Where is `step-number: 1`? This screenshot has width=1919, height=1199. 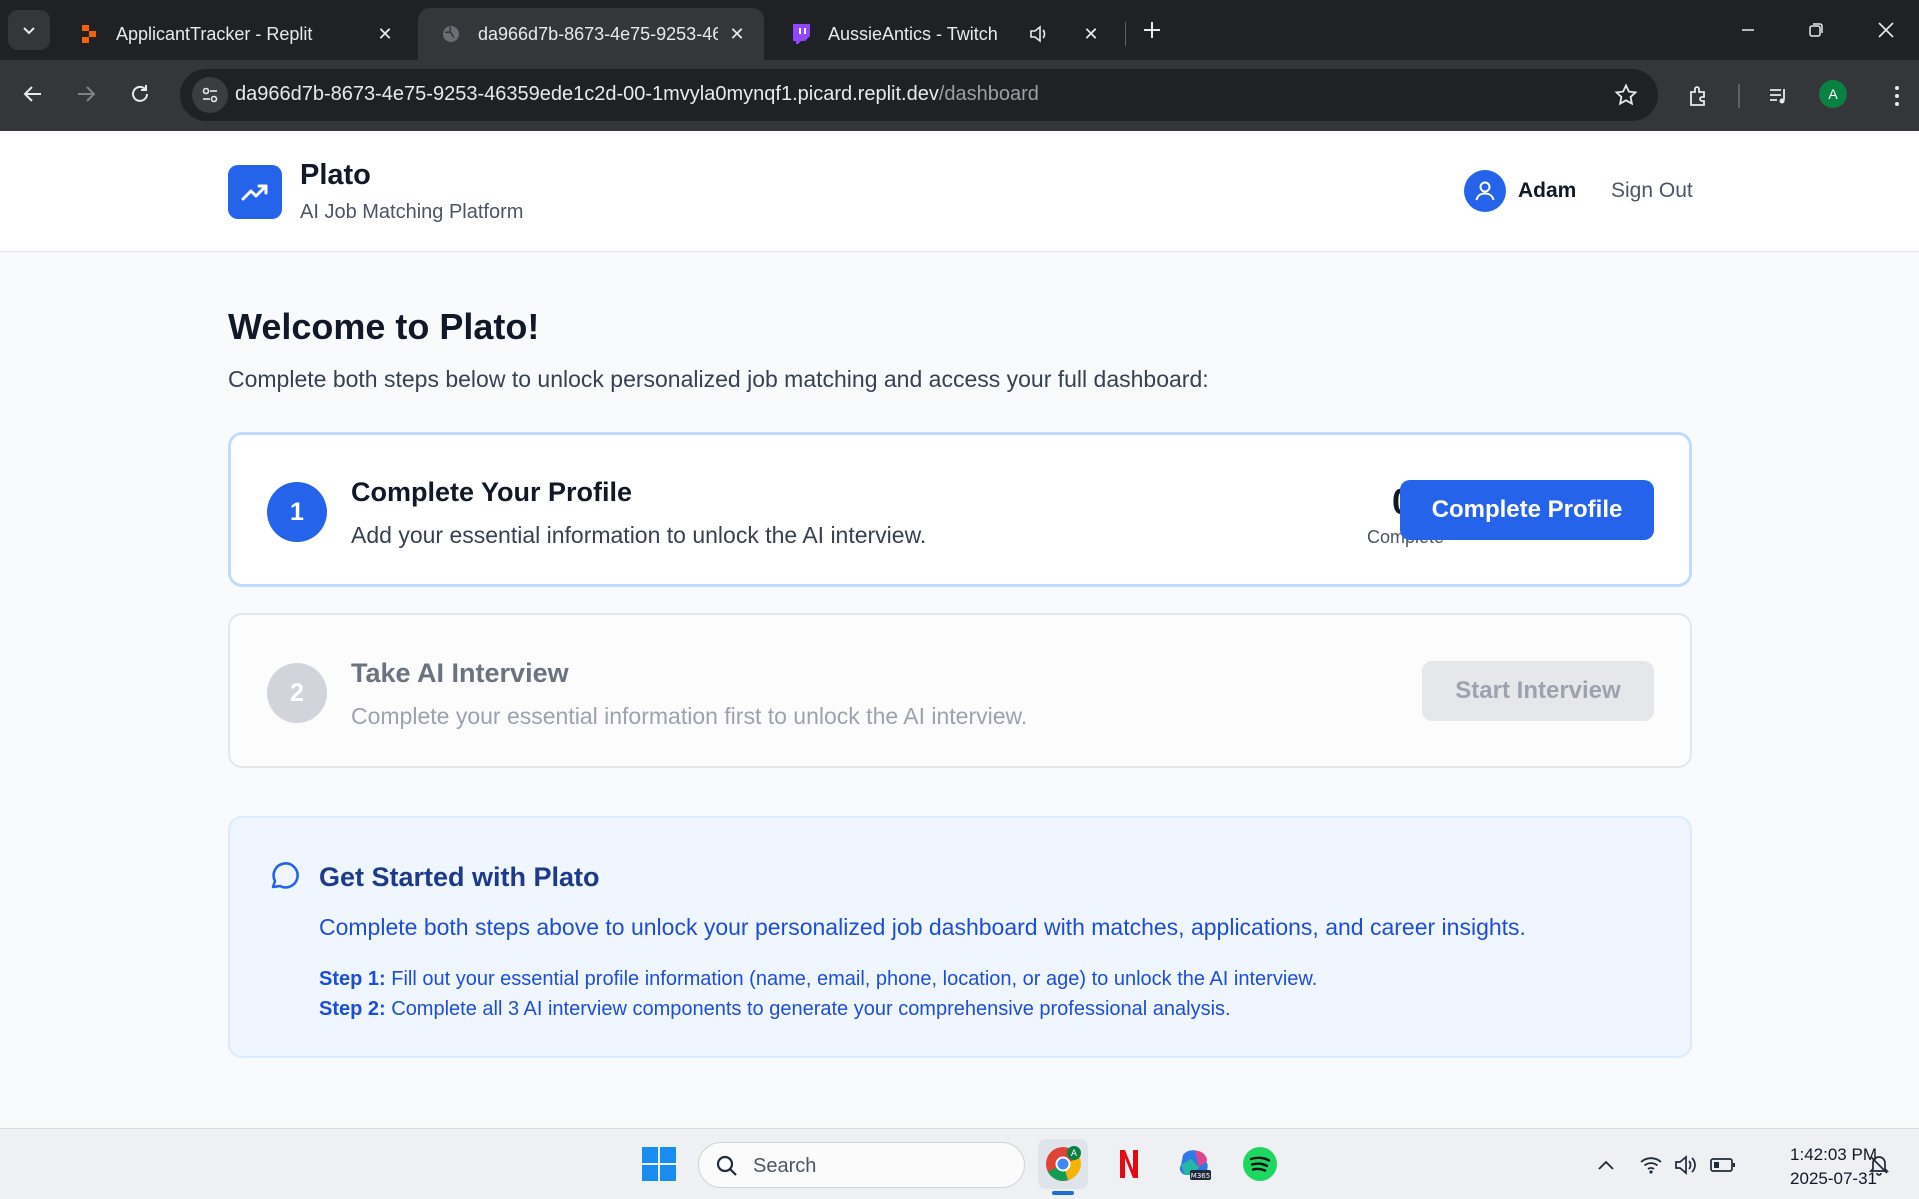 step-number: 1 is located at coordinates (297, 512).